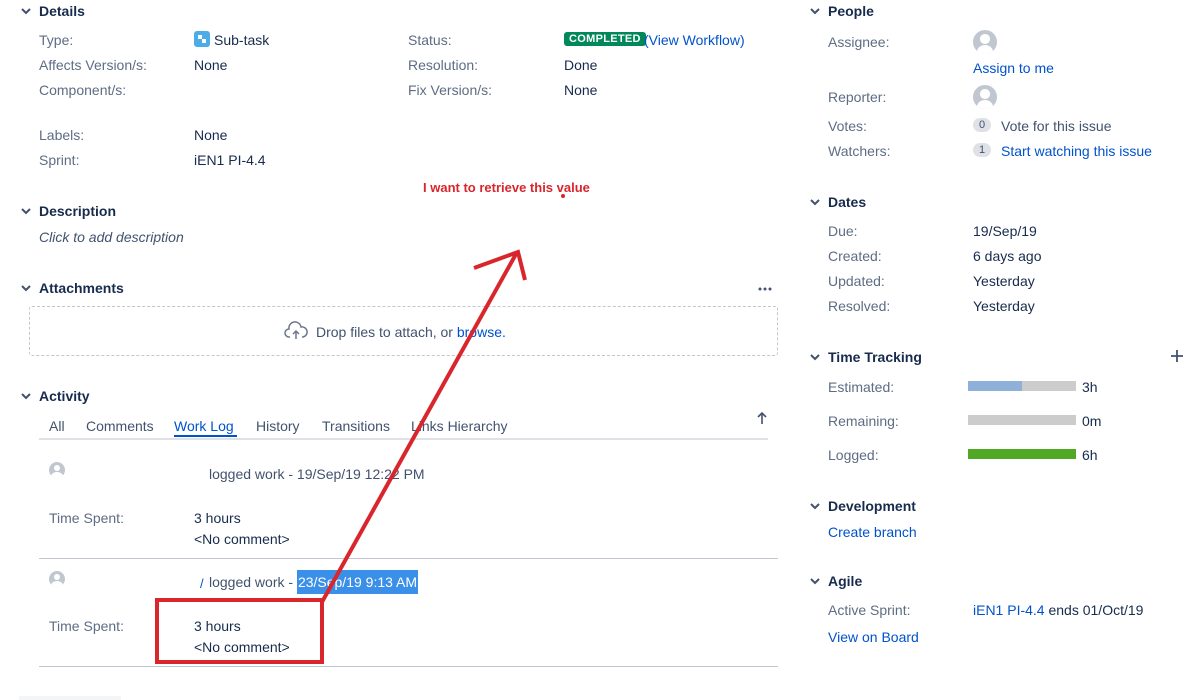  Describe the element at coordinates (847, 126) in the screenshot. I see `votes-label: Votes:` at that location.